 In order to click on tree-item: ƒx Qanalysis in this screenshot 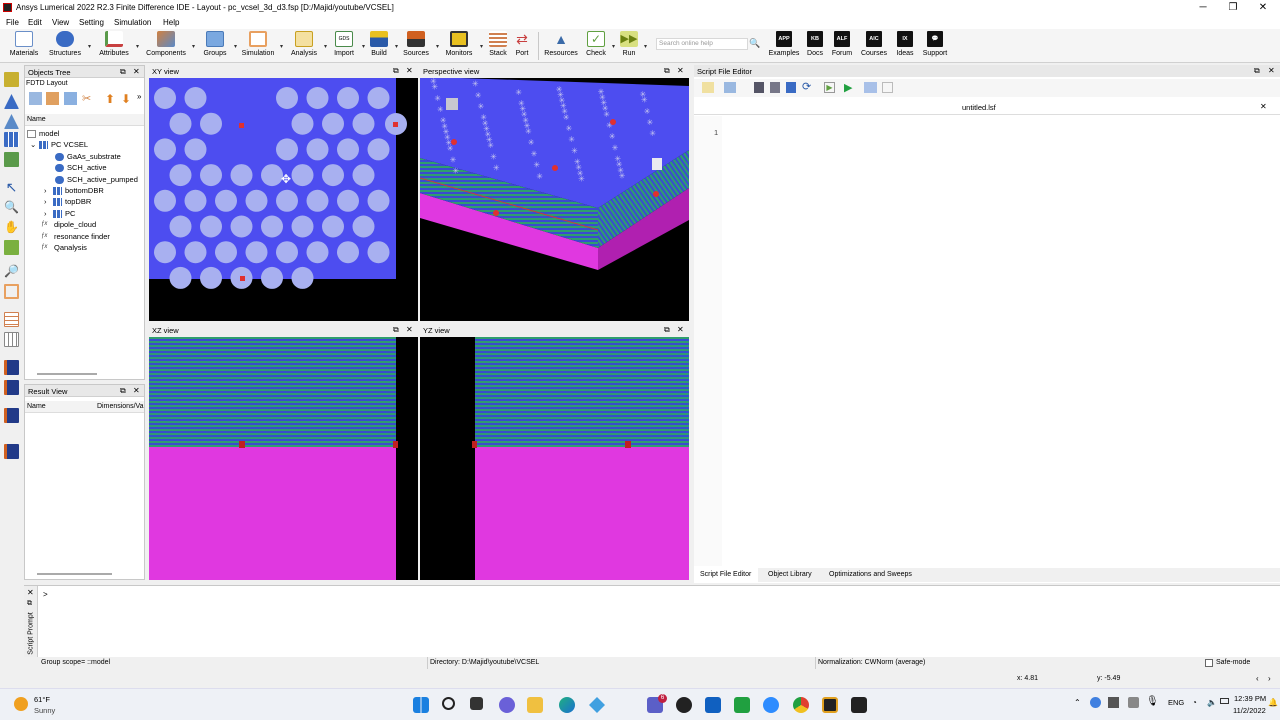, I will do `click(64, 247)`.